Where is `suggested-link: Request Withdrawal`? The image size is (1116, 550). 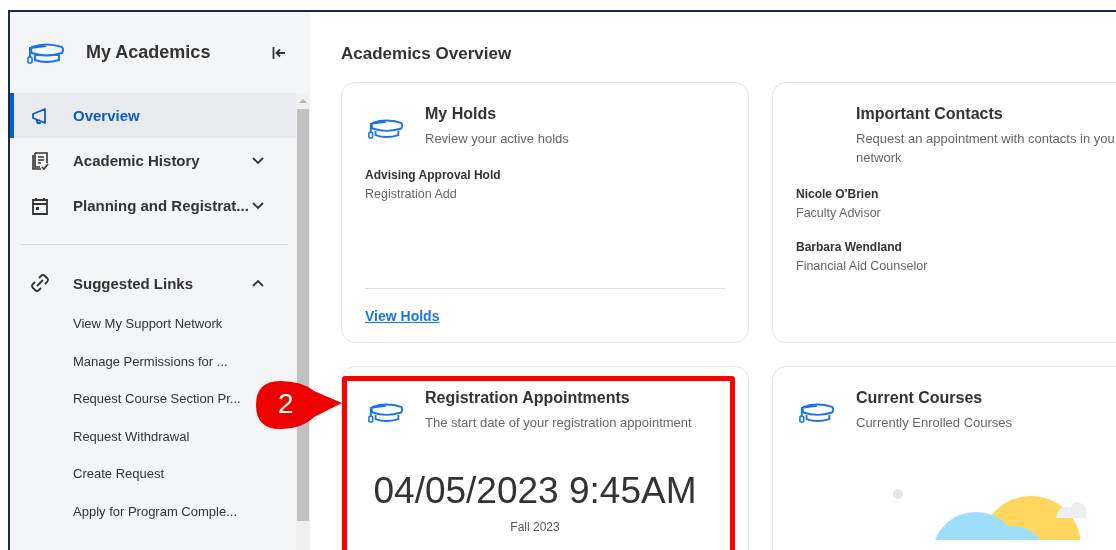 suggested-link: Request Withdrawal is located at coordinates (100, 436).